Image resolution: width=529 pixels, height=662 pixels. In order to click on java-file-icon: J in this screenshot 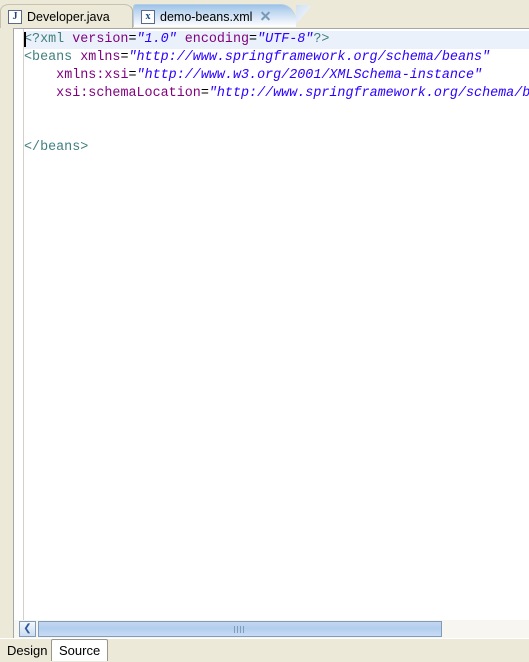, I will do `click(15, 16)`.